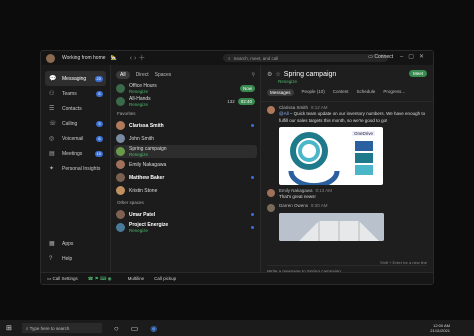 The image size is (474, 336). What do you see at coordinates (347, 193) in the screenshot?
I see `message: Emily Nakagawa 8:13 AM That's great news!` at bounding box center [347, 193].